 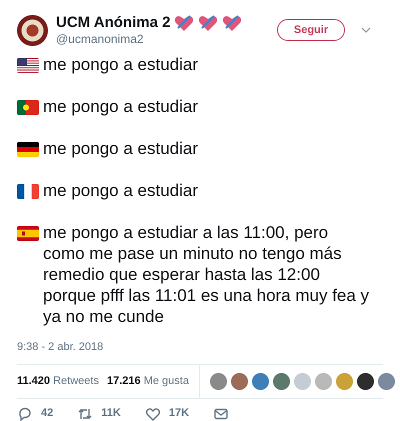 What do you see at coordinates (366, 30) in the screenshot?
I see `chevron-down-icon` at bounding box center [366, 30].